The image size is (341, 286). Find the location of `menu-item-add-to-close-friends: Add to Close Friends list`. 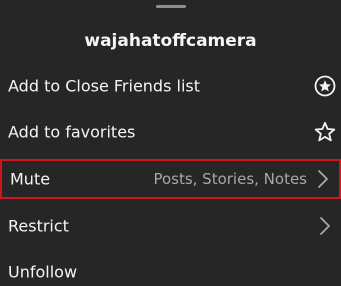

menu-item-add-to-close-friends: Add to Close Friends list is located at coordinates (170, 86).